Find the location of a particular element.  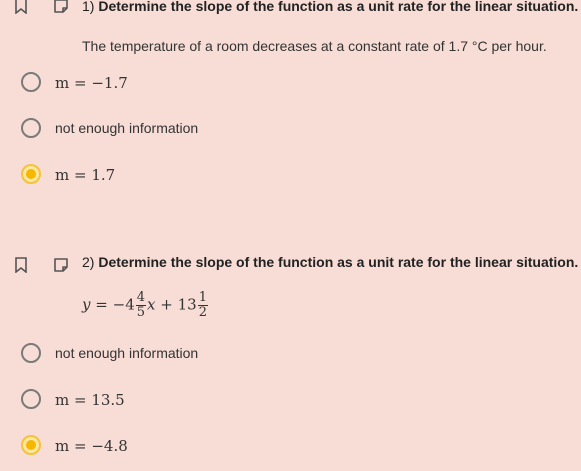

option-label-q2-a: not enough information is located at coordinates (126, 353).